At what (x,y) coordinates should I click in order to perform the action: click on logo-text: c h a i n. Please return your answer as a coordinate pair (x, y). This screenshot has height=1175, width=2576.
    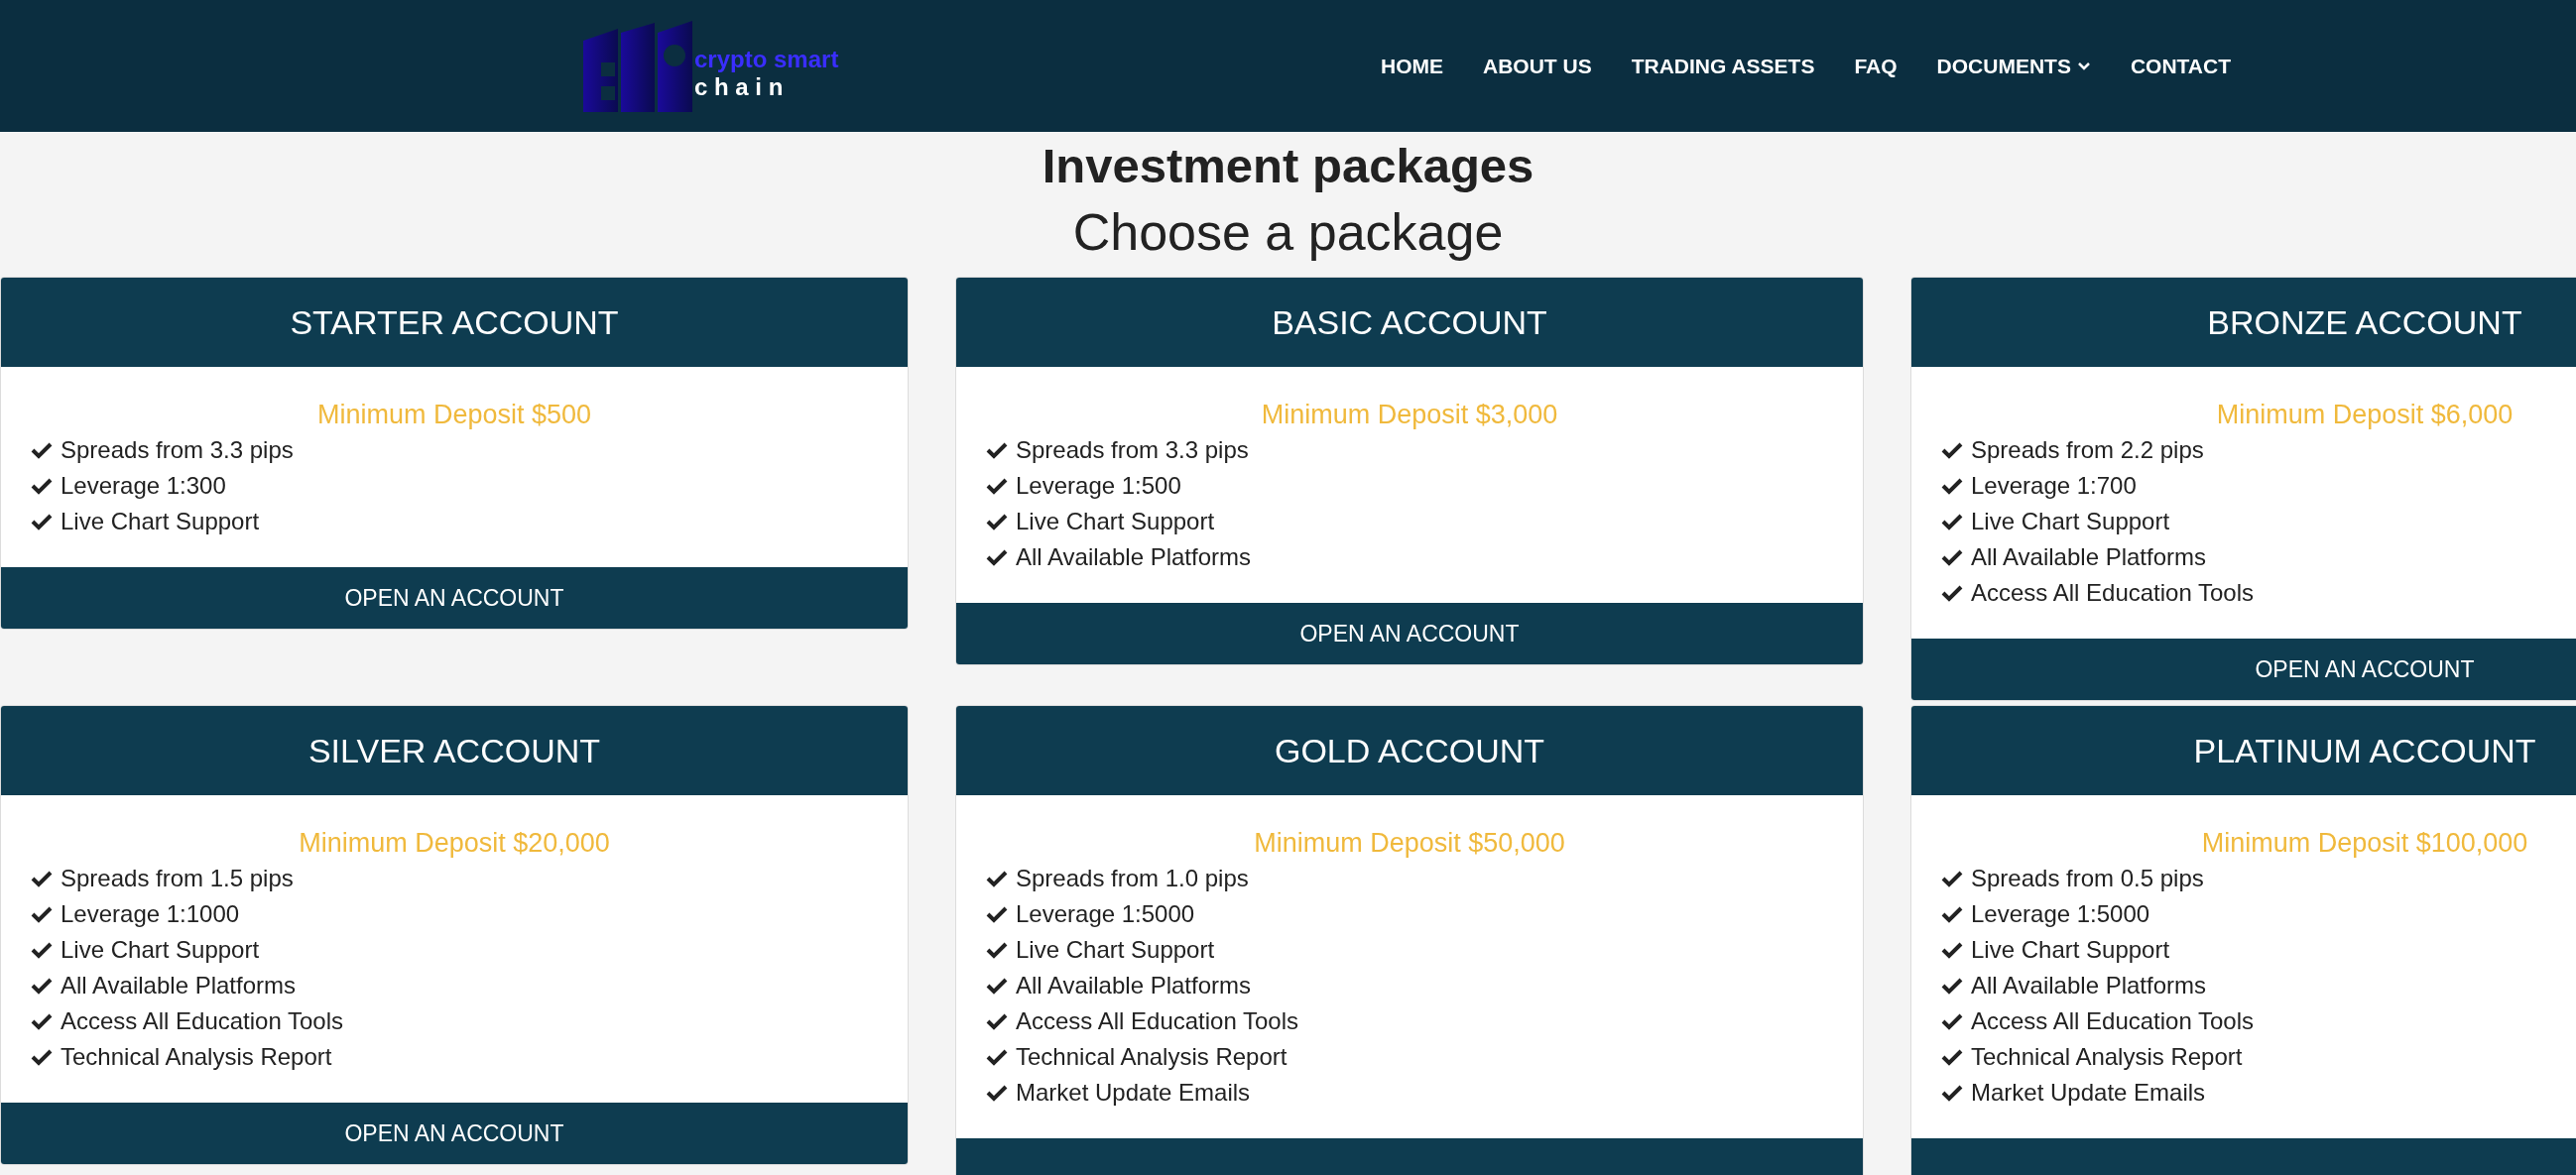
    Looking at the image, I should click on (739, 86).